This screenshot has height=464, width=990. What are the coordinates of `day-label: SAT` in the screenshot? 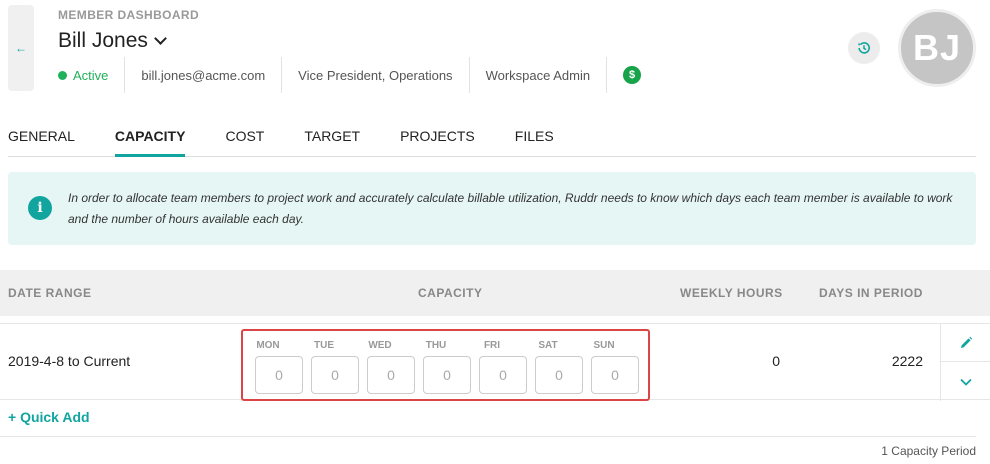 It's located at (548, 345).